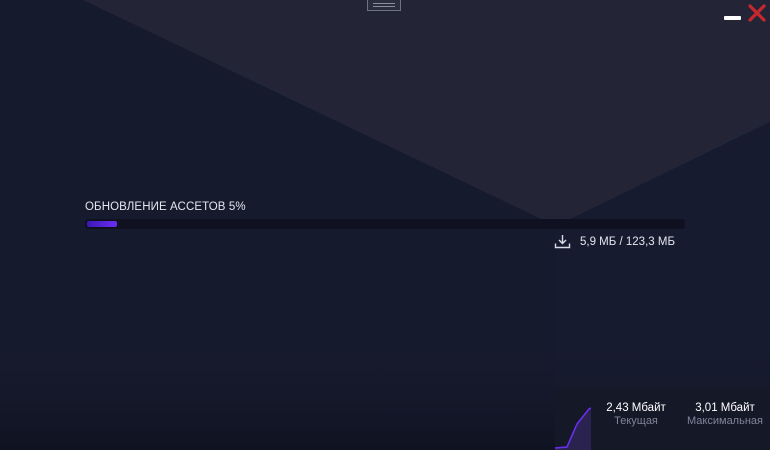 This screenshot has width=770, height=450. I want to click on progress-bar, so click(385, 224).